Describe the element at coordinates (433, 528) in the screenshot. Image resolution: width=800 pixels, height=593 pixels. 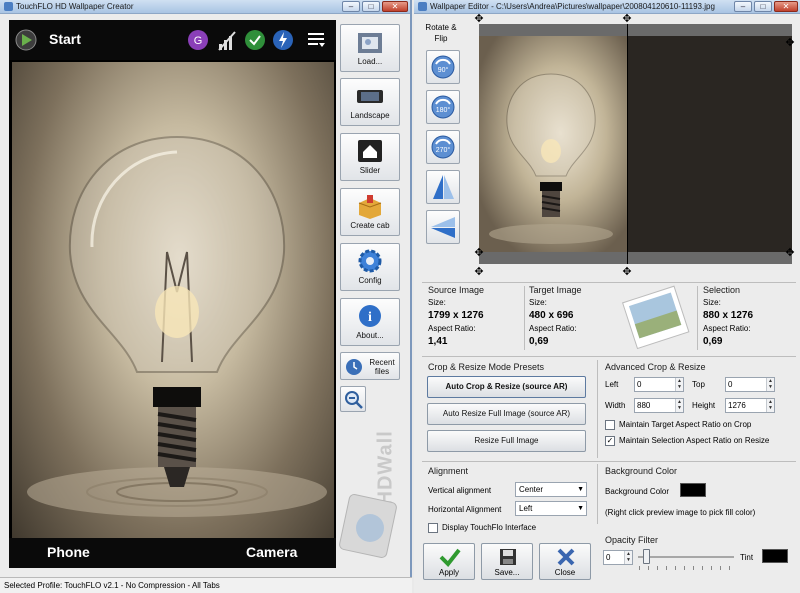
I see `display-touchflo-checkbox` at that location.